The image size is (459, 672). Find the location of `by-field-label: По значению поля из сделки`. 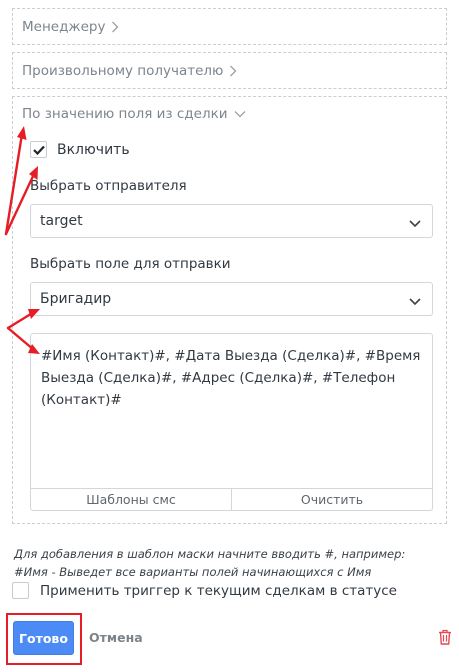

by-field-label: По значению поля из сделки is located at coordinates (125, 114).